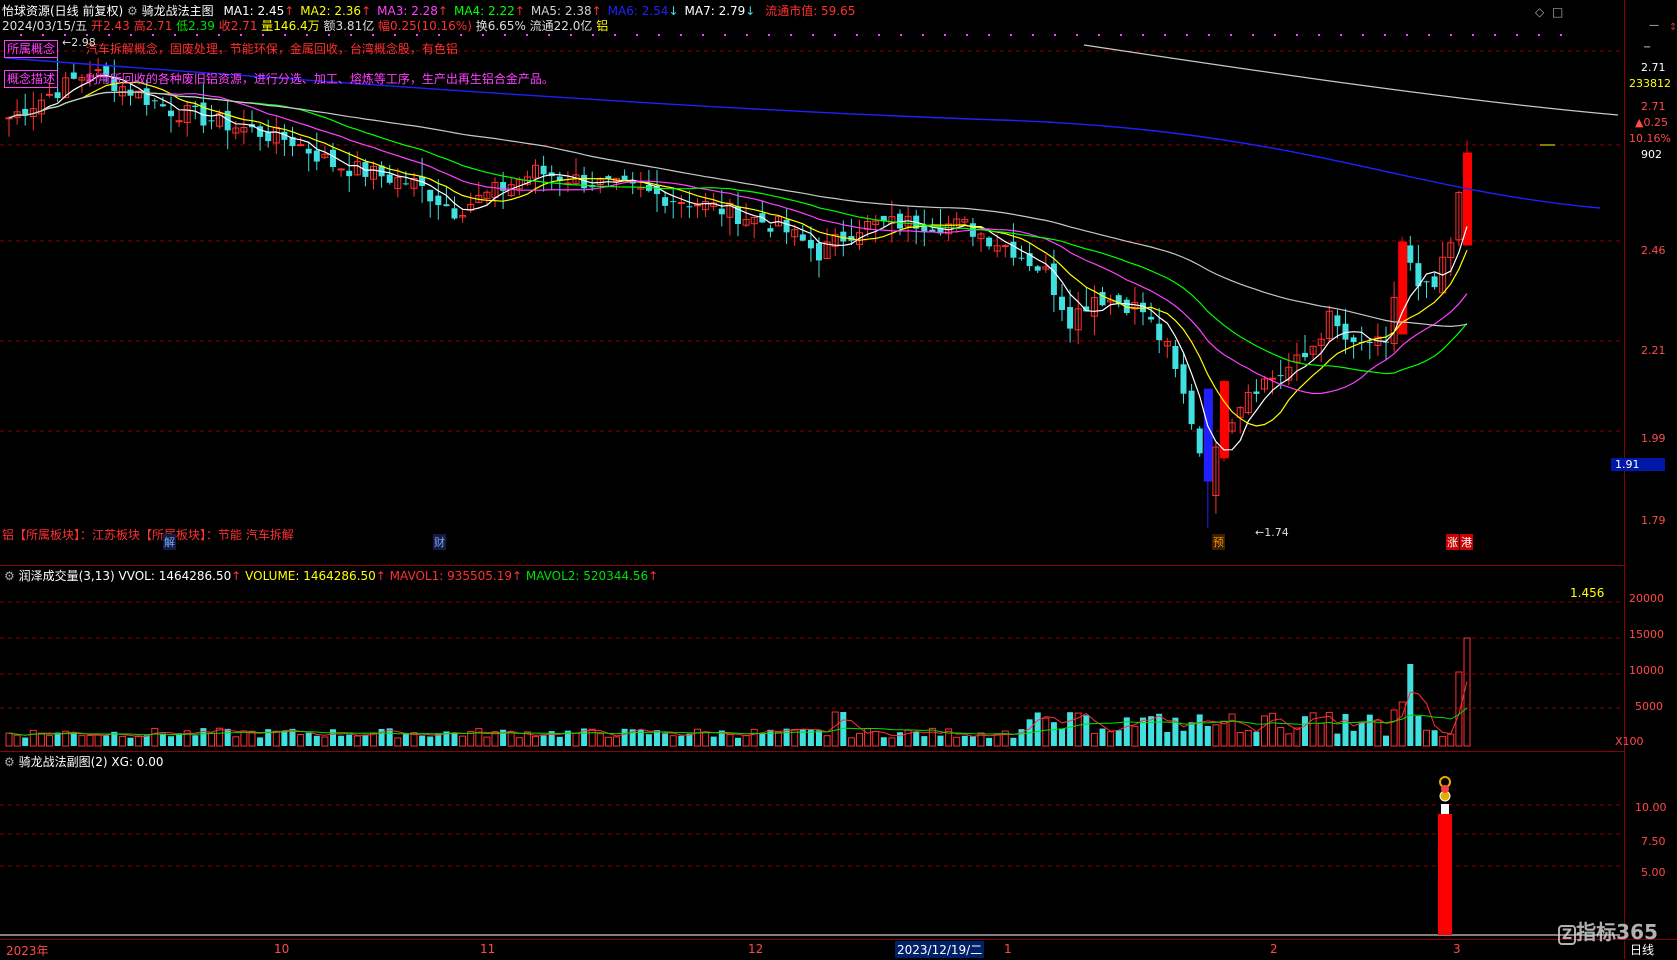  Describe the element at coordinates (1673, 27) in the screenshot. I see `side-vertical-text: ↕▕▕▕▕▕▕▕▕▕▕▕▕▕▕▕▕▕▕▕▕▕▕▕▕▕▕▕▕▕` at that location.